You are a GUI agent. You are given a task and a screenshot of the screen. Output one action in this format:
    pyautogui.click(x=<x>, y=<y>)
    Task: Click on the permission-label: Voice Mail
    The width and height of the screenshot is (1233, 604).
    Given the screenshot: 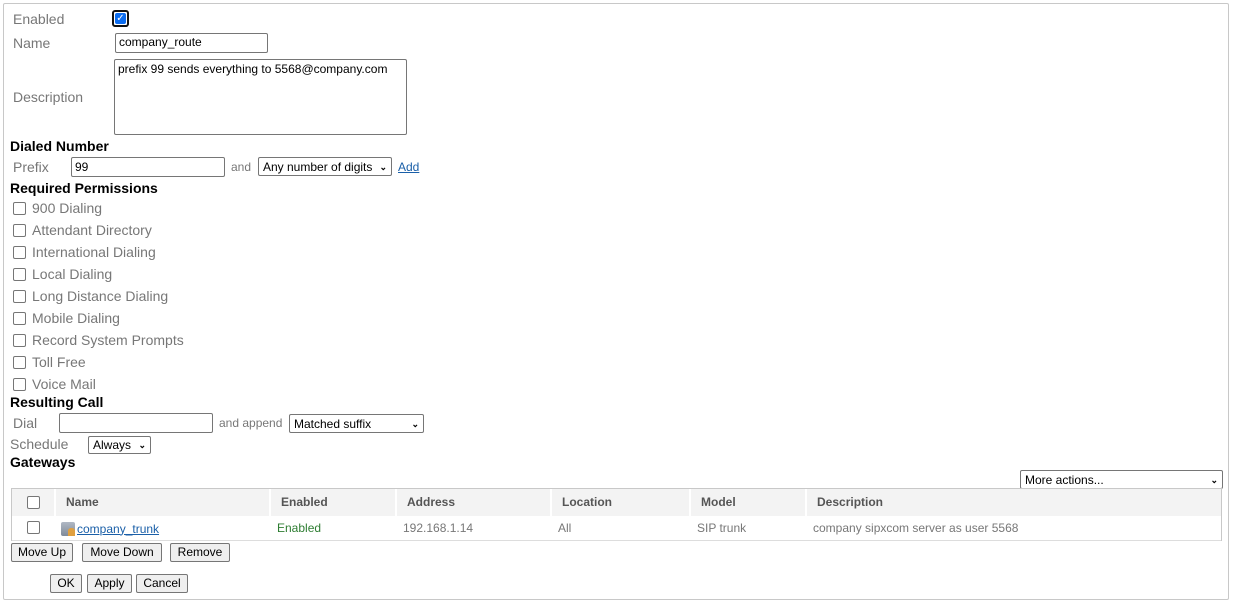 What is the action you would take?
    pyautogui.click(x=64, y=384)
    